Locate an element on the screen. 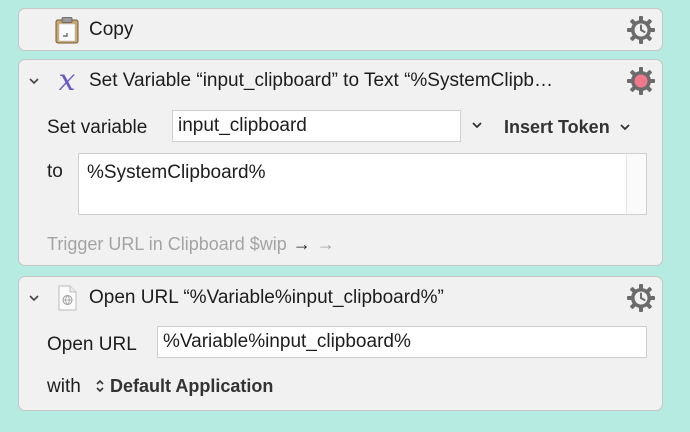 The width and height of the screenshot is (690, 432). set-variable-label: Set variable is located at coordinates (97, 127).